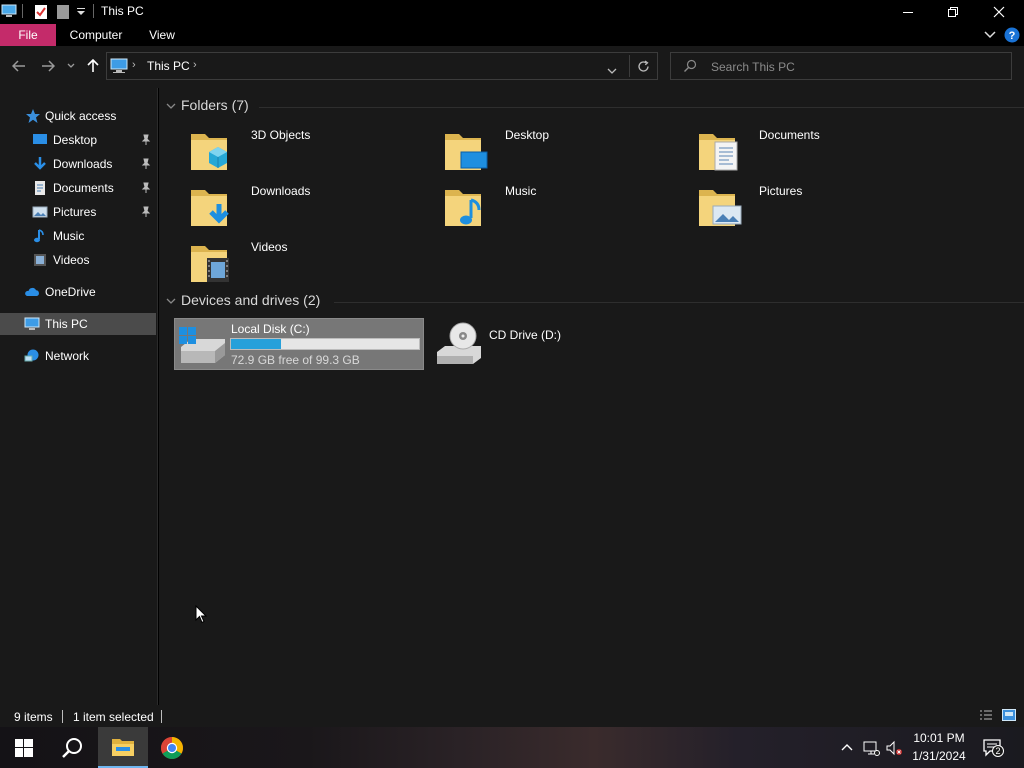 The image size is (1024, 768). I want to click on new-folder-icon, so click(63, 13).